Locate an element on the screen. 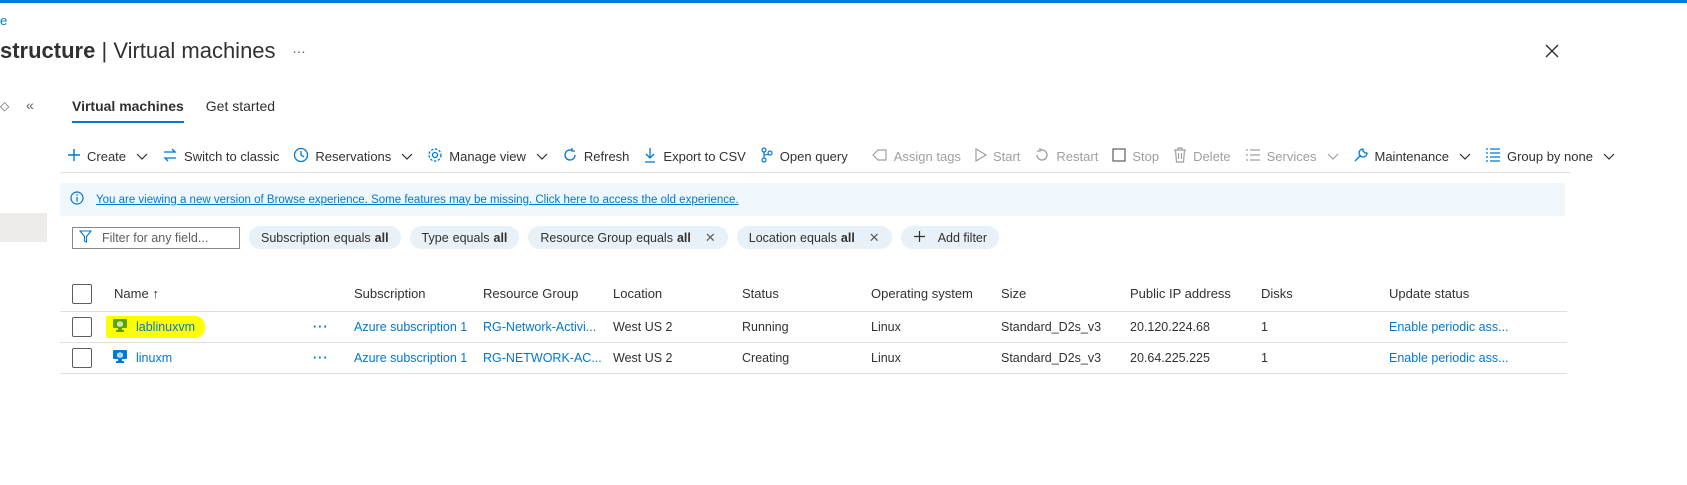 The height and width of the screenshot is (485, 1687). sidebar-selected-item is located at coordinates (23, 227).